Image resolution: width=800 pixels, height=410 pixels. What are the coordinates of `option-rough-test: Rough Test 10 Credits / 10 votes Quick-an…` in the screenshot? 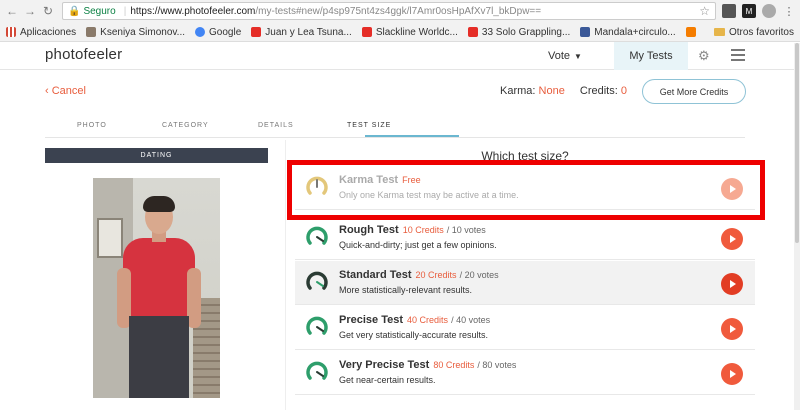 It's located at (525, 238).